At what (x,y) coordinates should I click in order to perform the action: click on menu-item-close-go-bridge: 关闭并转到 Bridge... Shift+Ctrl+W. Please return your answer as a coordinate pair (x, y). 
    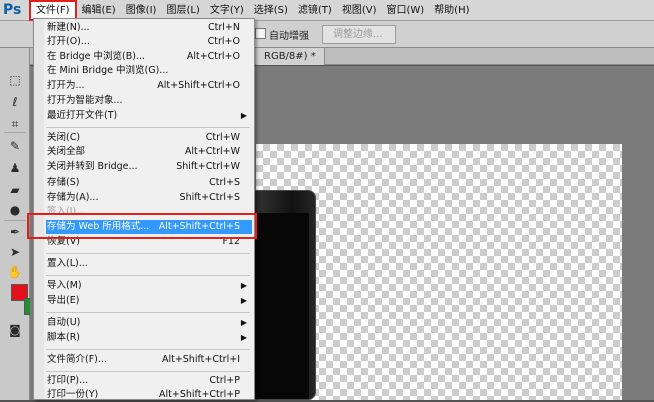
    Looking at the image, I should click on (149, 167).